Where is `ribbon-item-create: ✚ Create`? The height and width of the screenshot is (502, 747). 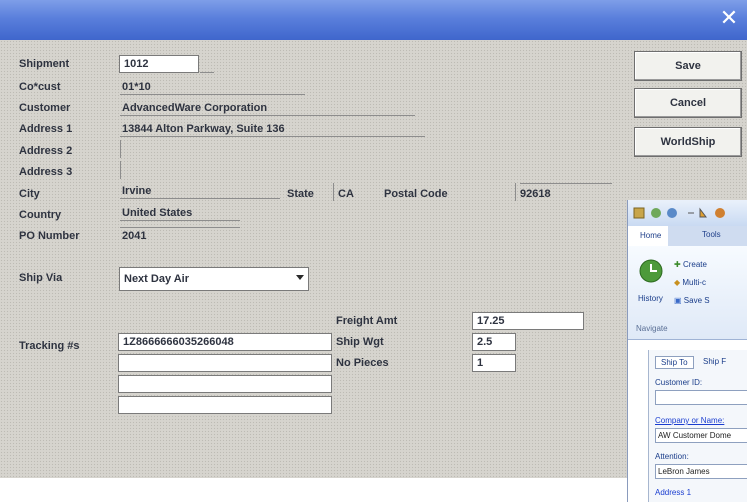 ribbon-item-create: ✚ Create is located at coordinates (690, 264).